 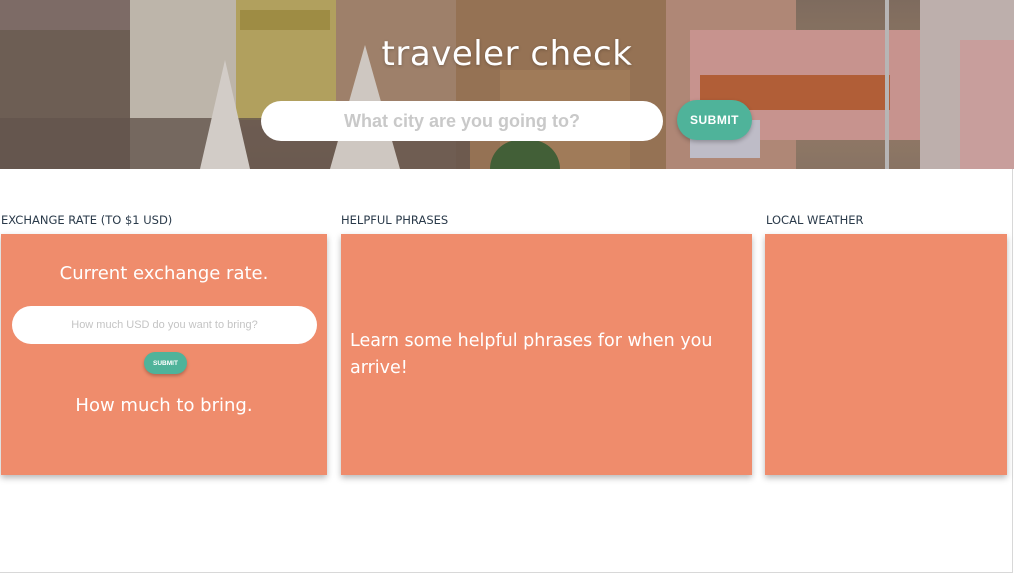 I want to click on local-weather-label: LOCAL WEATHER, so click(x=815, y=220).